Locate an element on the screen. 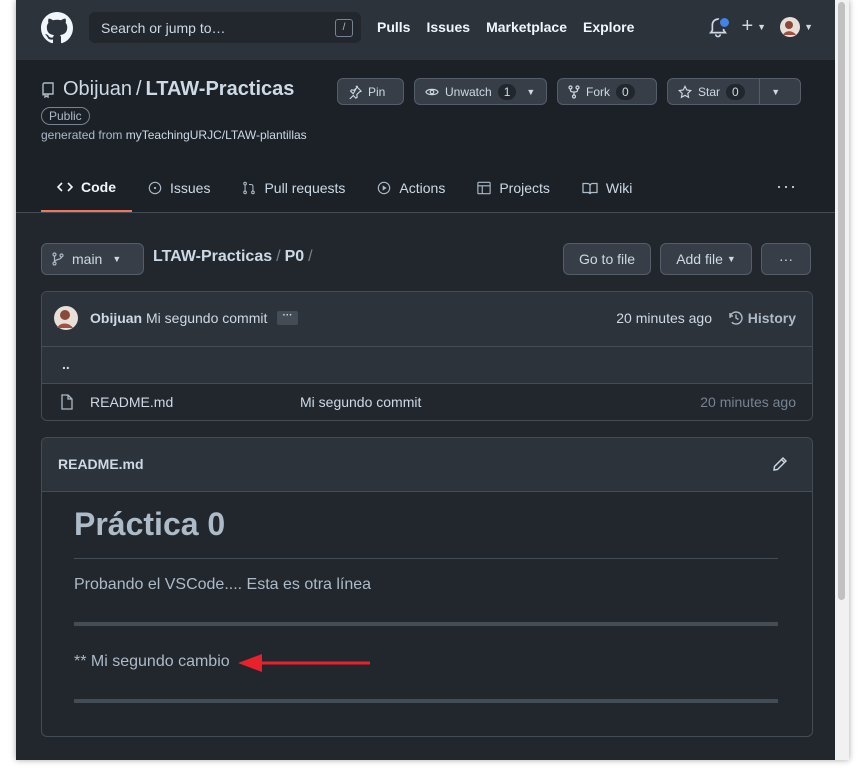  file-name-link: README.md is located at coordinates (131, 402).